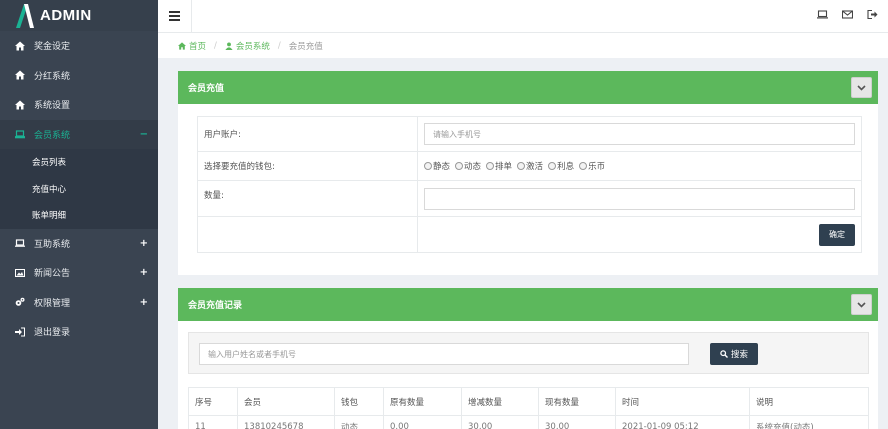 The image size is (888, 429). What do you see at coordinates (809, 422) in the screenshot?
I see `table-cell: 系统充值(动态)` at bounding box center [809, 422].